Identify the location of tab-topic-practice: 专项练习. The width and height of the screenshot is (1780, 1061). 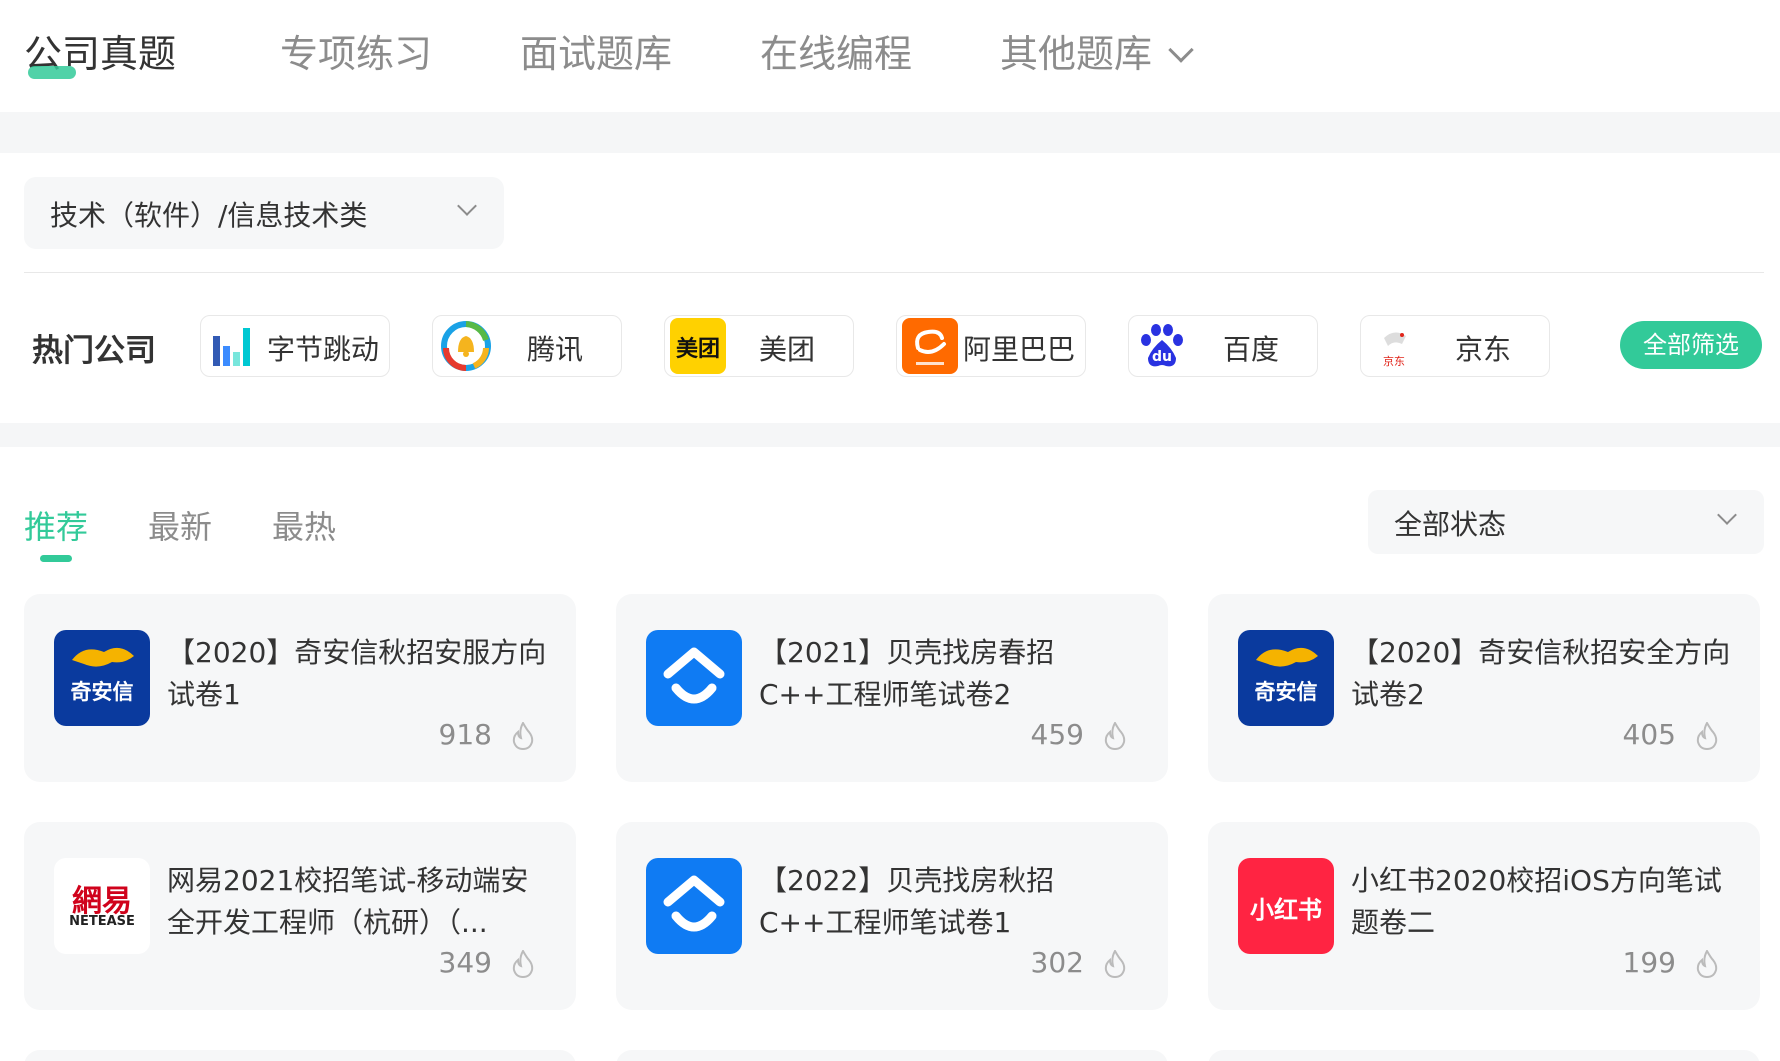
(356, 54).